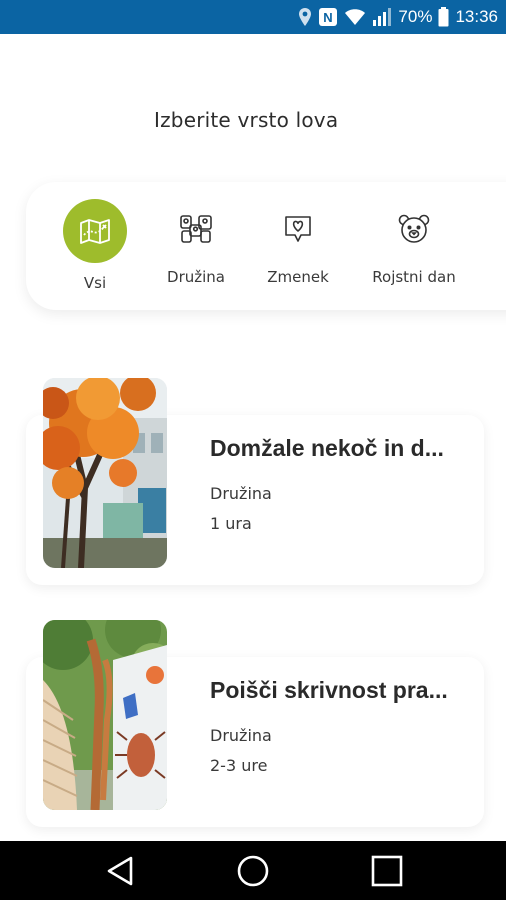 The width and height of the screenshot is (506, 900). I want to click on category-all: Vsi, so click(95, 246).